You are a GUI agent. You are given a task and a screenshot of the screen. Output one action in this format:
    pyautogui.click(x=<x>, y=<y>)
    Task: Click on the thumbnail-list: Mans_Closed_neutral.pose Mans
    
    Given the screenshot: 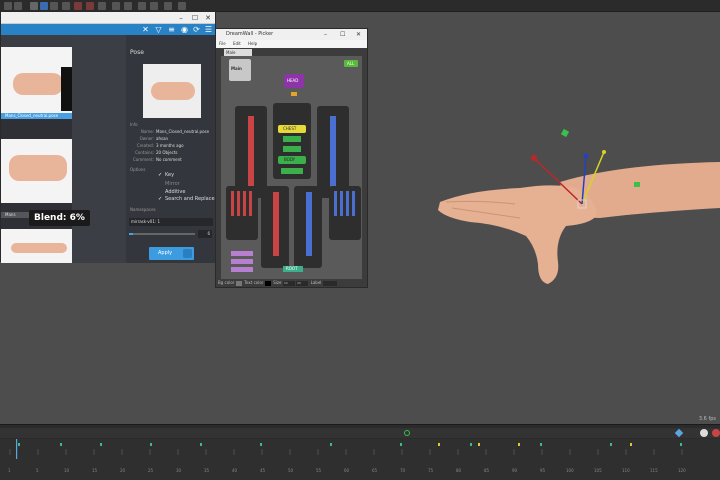 What is the action you would take?
    pyautogui.click(x=36, y=155)
    